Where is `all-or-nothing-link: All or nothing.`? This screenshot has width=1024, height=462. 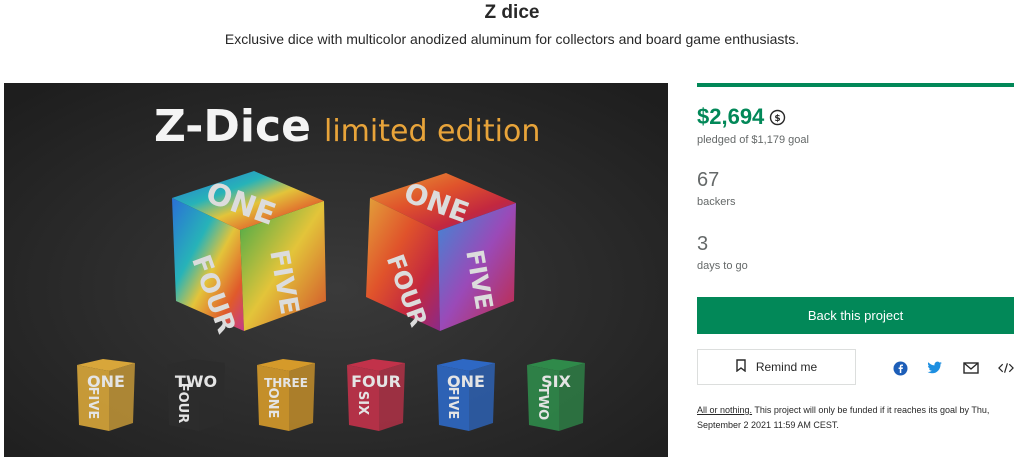 all-or-nothing-link: All or nothing. is located at coordinates (724, 410).